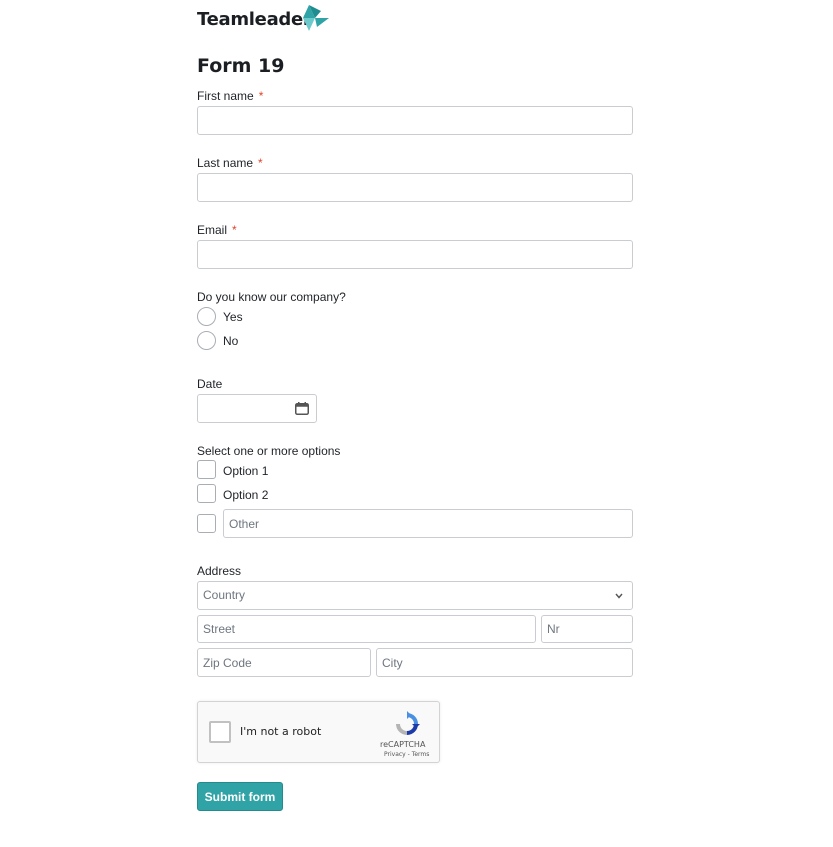  I want to click on last-name-label: Last name *, so click(230, 163).